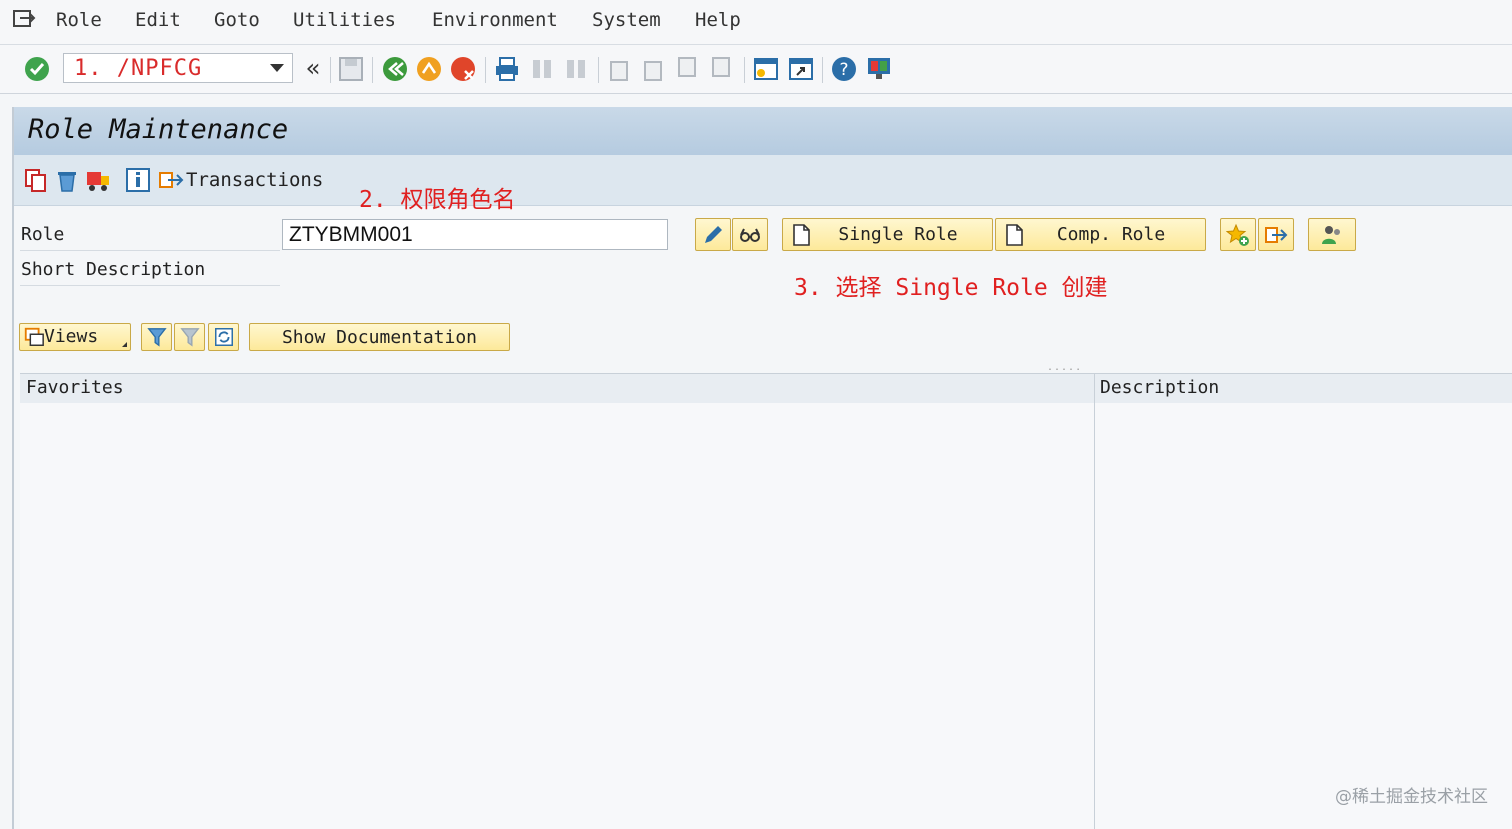 The width and height of the screenshot is (1512, 829). Describe the element at coordinates (43, 234) in the screenshot. I see `role-label: Role` at that location.